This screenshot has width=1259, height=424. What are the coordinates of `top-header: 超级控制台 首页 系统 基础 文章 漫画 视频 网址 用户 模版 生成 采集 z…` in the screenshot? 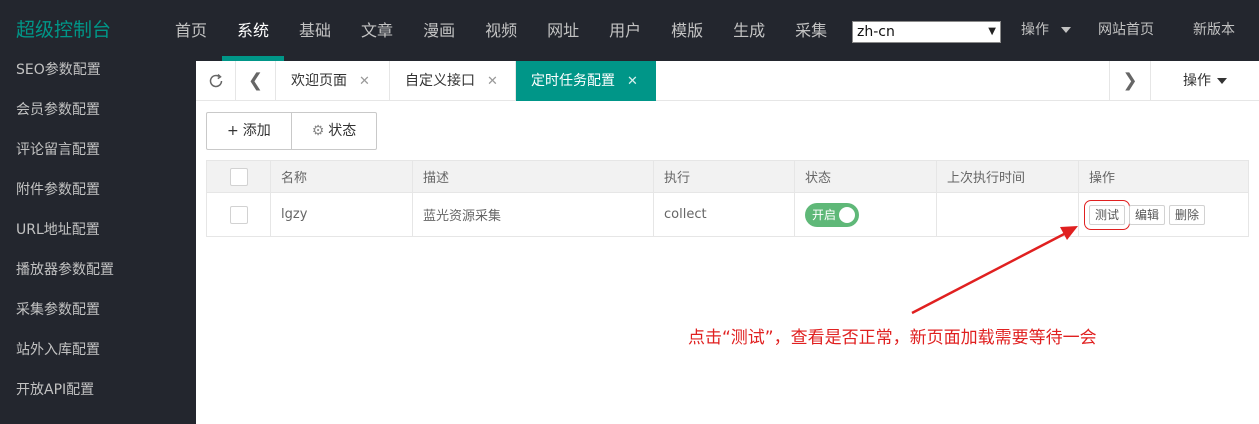 It's located at (629, 30).